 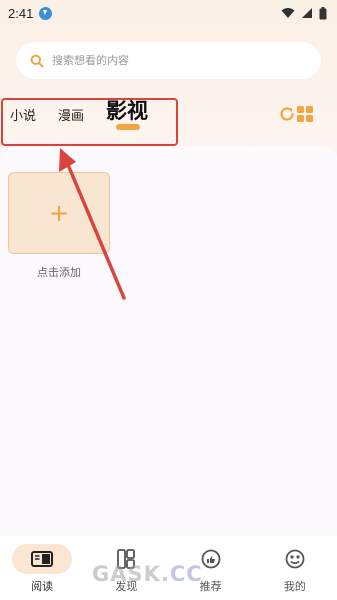 I want to click on refresh-icon, so click(x=287, y=114).